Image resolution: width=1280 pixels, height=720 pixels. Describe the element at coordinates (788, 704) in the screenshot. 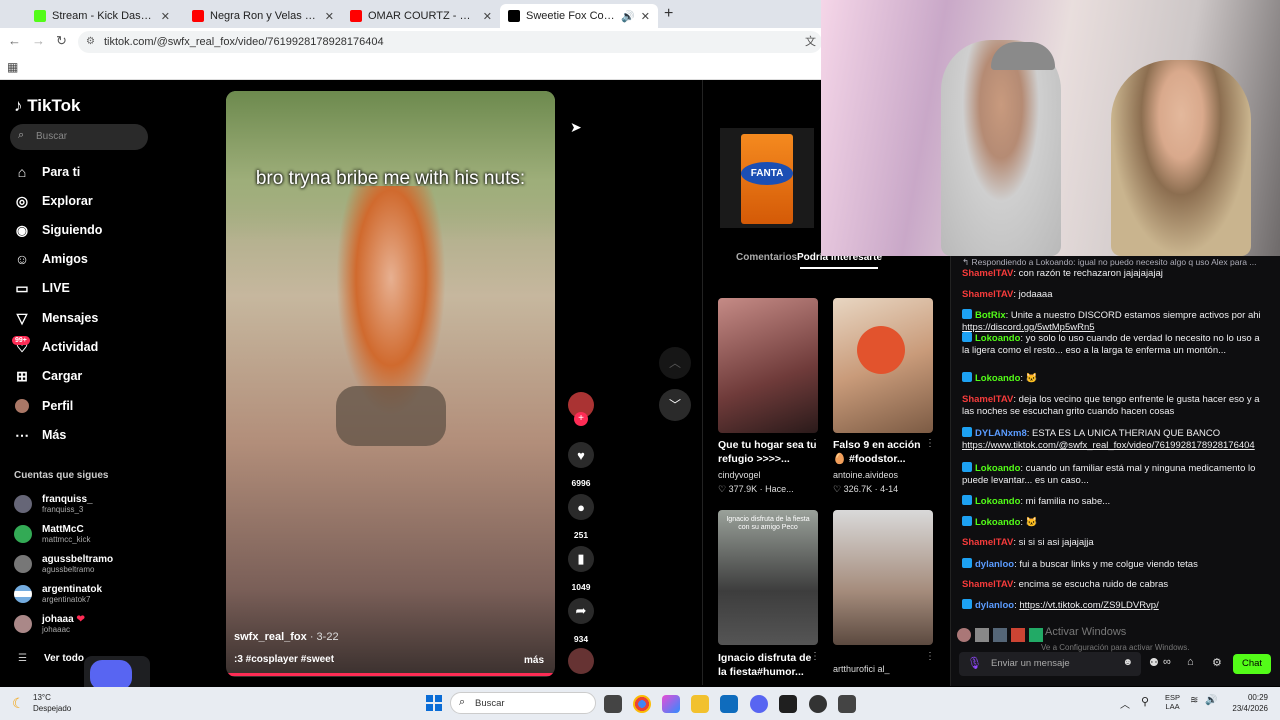

I see `obs-icon` at that location.